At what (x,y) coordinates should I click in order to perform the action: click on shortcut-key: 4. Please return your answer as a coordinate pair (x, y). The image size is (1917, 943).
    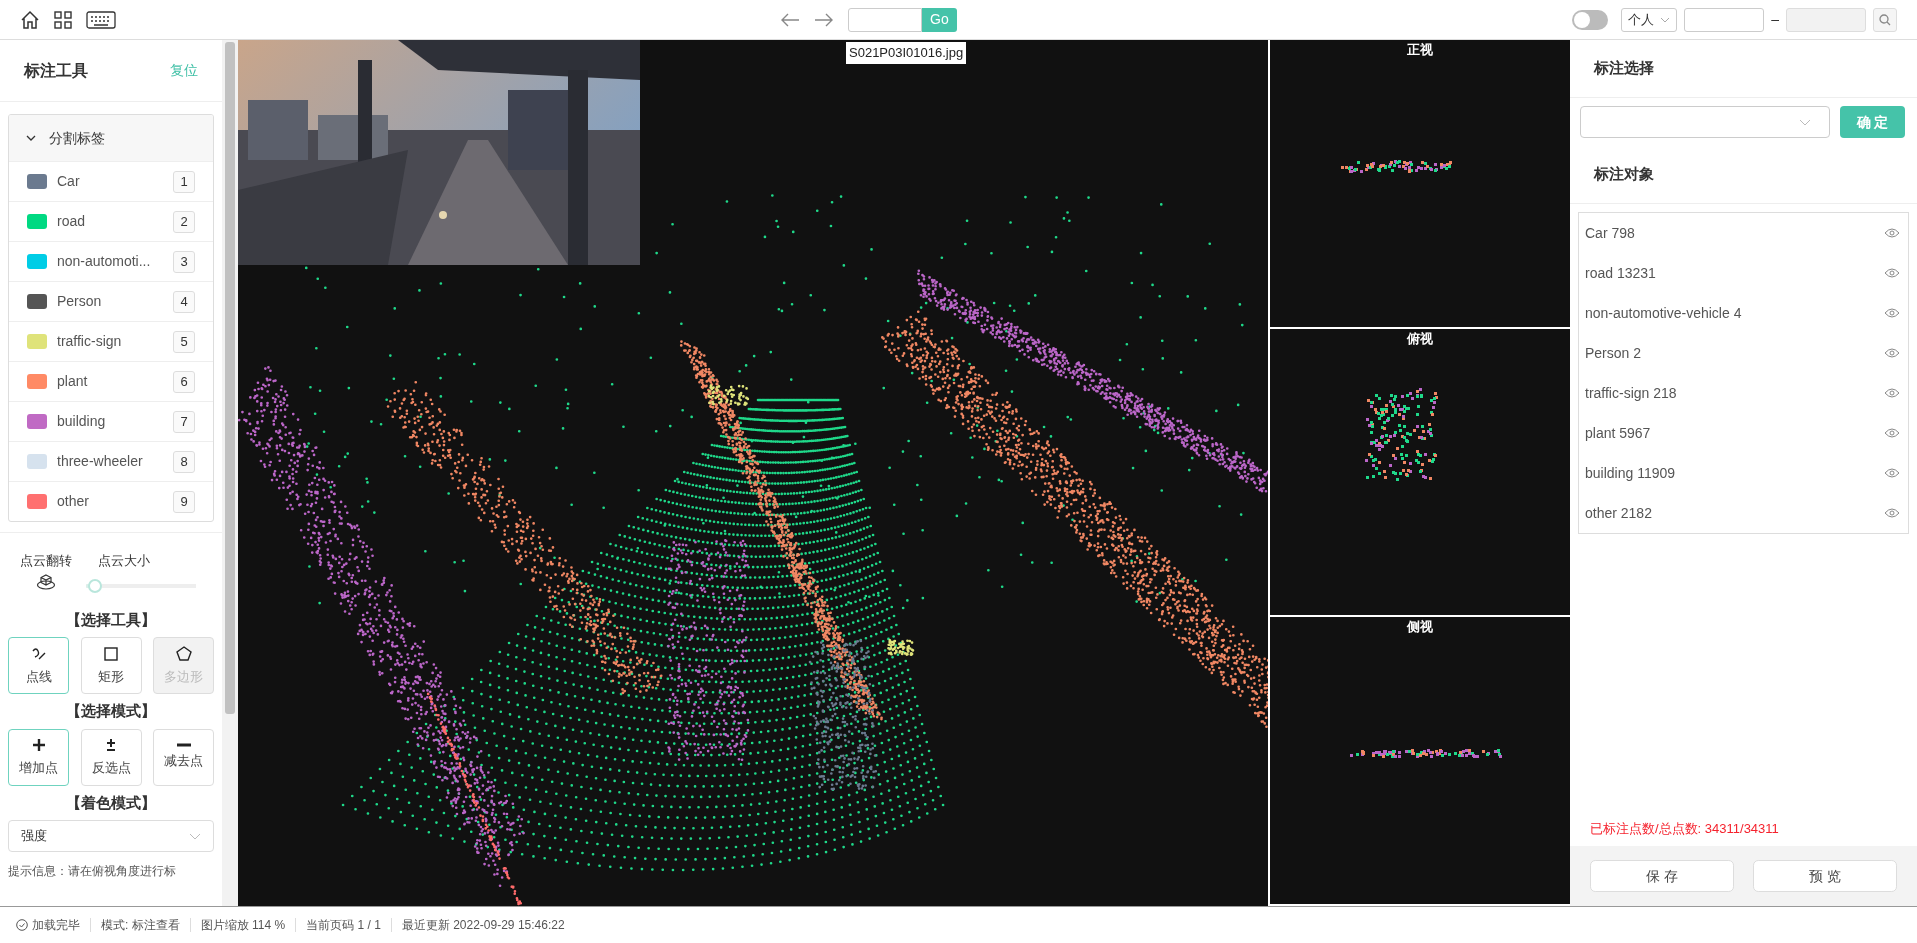
    Looking at the image, I should click on (184, 301).